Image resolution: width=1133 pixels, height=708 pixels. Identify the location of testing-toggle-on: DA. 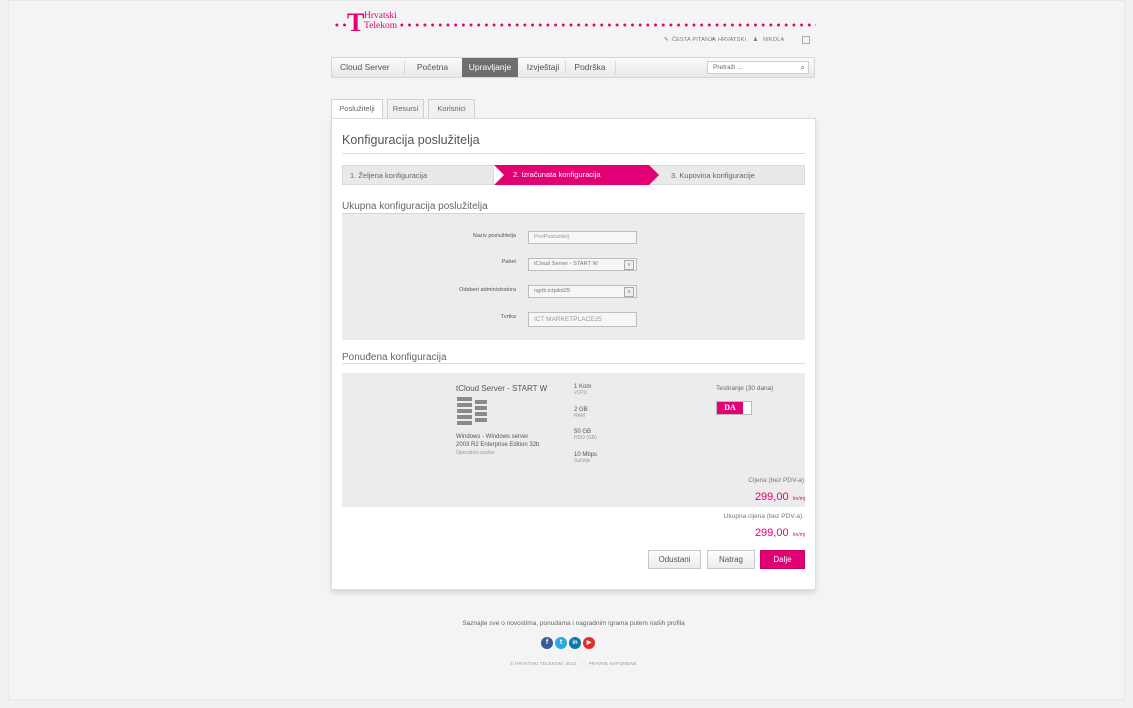
(730, 408).